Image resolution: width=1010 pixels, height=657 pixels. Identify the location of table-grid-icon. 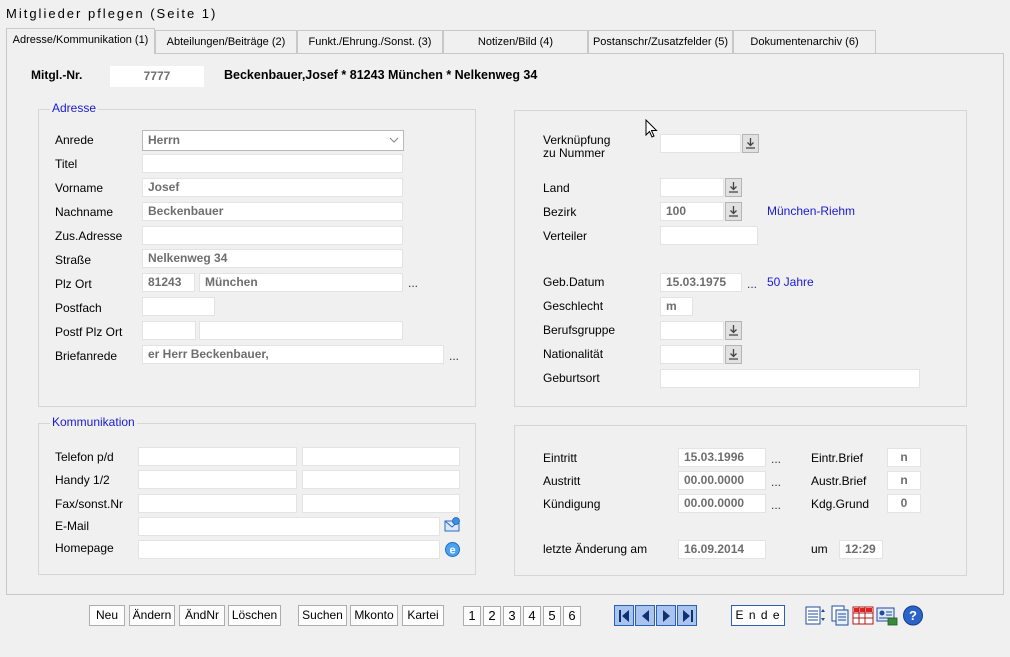
(863, 615).